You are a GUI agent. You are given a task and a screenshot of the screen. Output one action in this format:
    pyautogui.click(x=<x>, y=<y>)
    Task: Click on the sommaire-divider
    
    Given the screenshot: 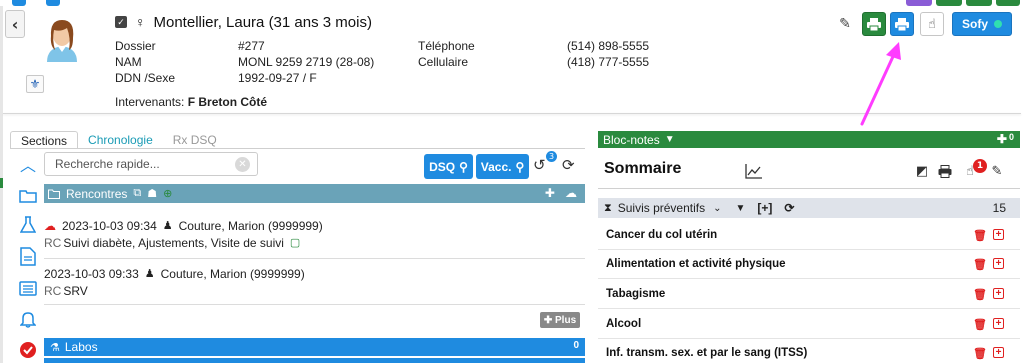 What is the action you would take?
    pyautogui.click(x=809, y=188)
    